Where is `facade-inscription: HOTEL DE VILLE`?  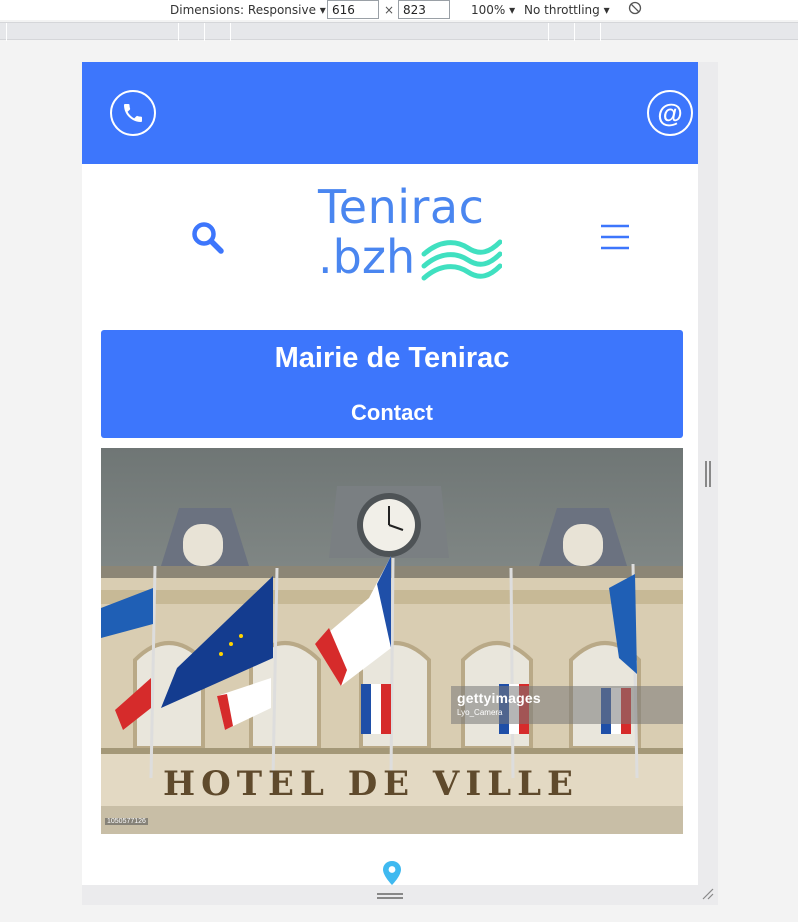 facade-inscription: HOTEL DE VILLE is located at coordinates (371, 784).